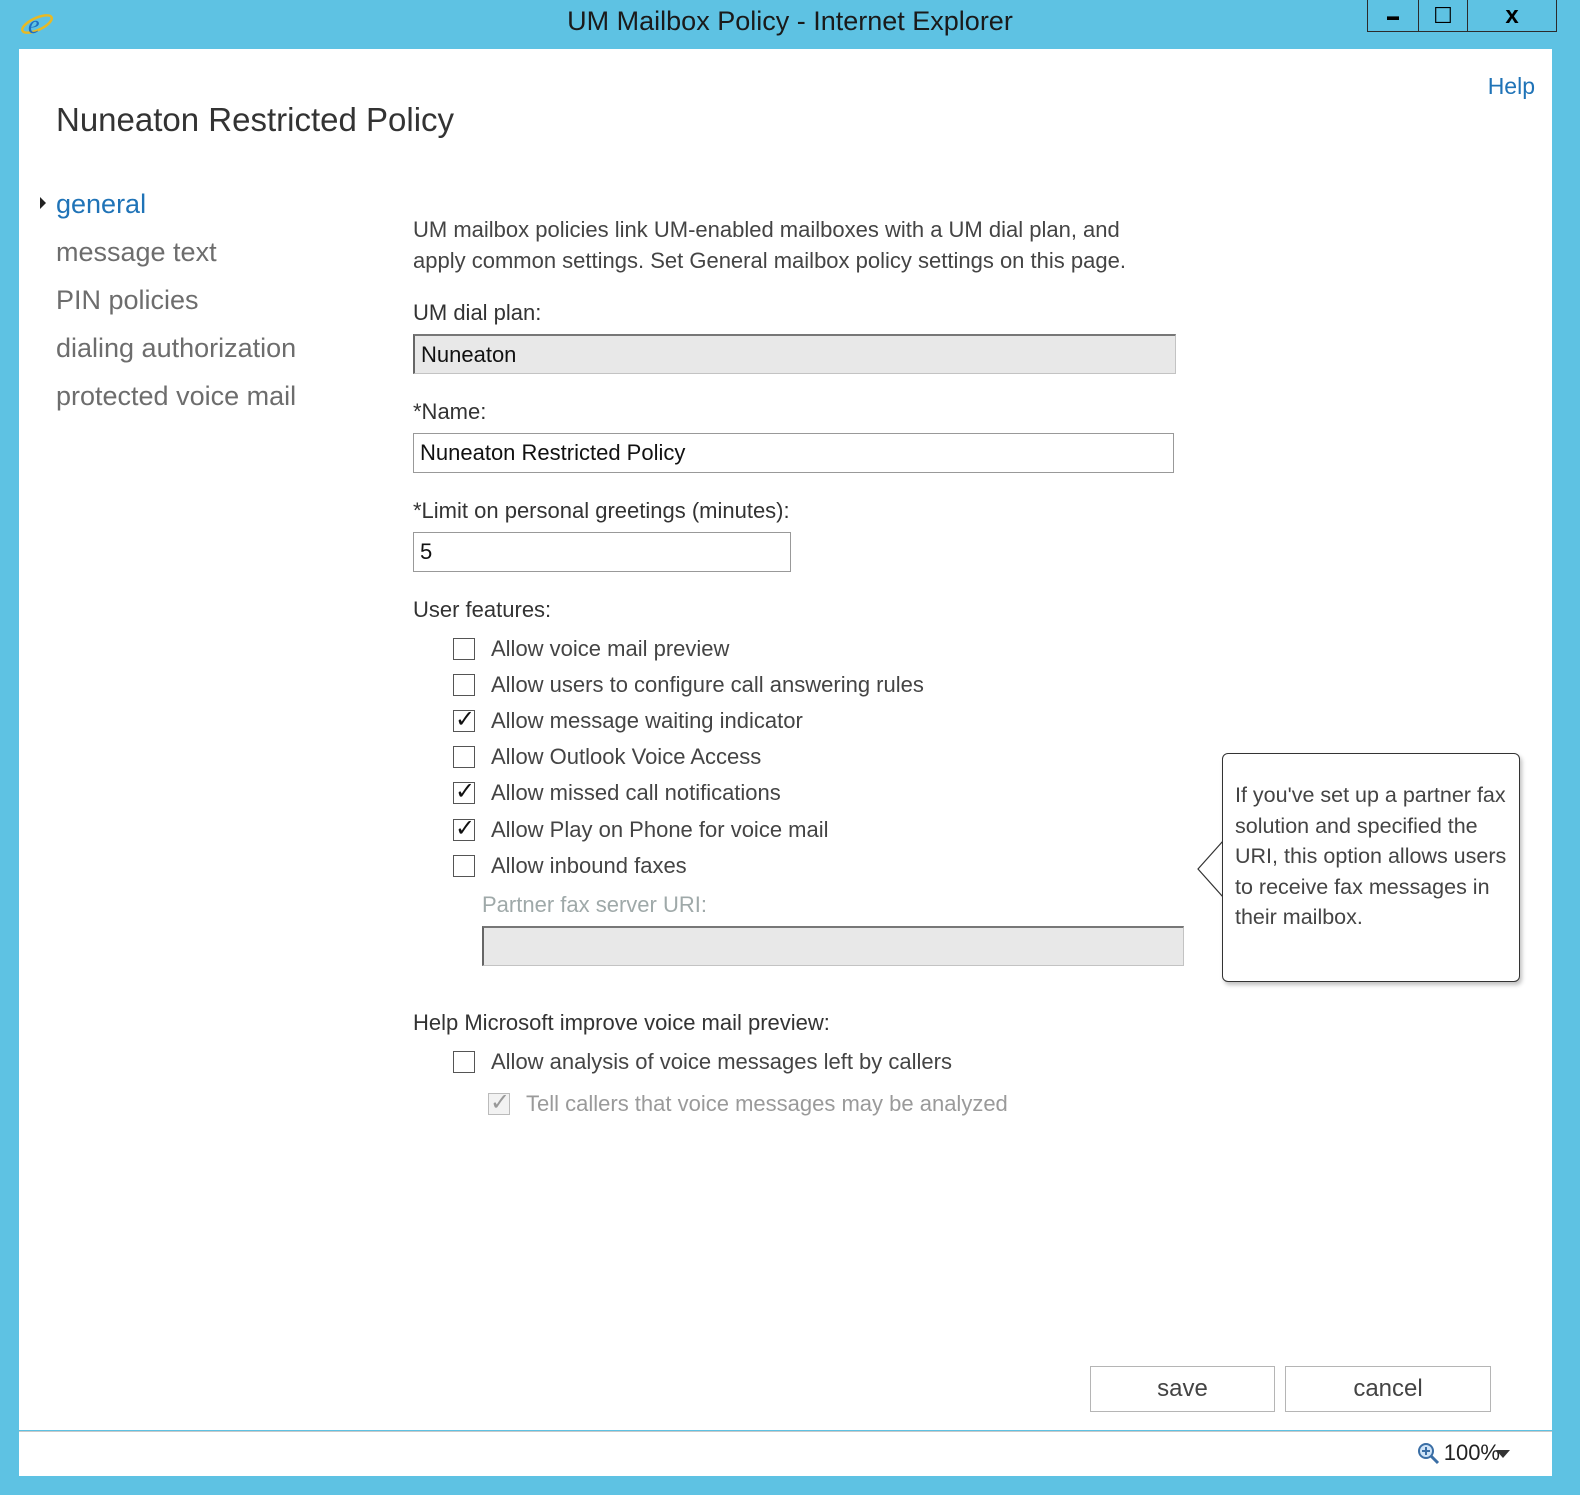 The image size is (1580, 1495). I want to click on window-title: UM Mailbox Policy - Internet Explorer, so click(790, 21).